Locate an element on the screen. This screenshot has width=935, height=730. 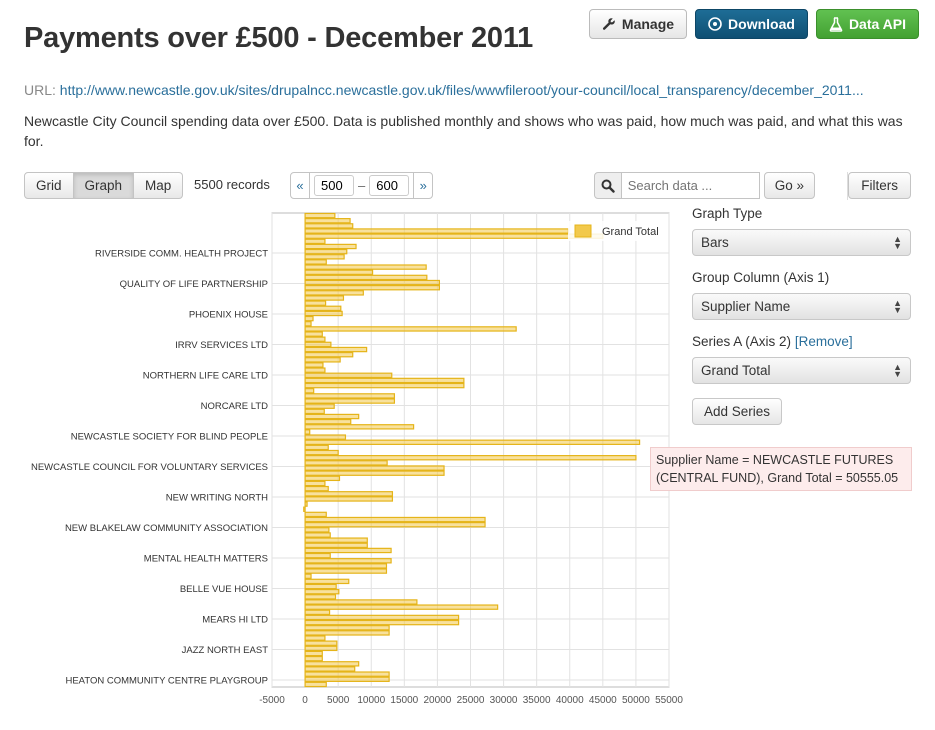
group-column-label: Group Column (Axis 1) is located at coordinates (761, 277).